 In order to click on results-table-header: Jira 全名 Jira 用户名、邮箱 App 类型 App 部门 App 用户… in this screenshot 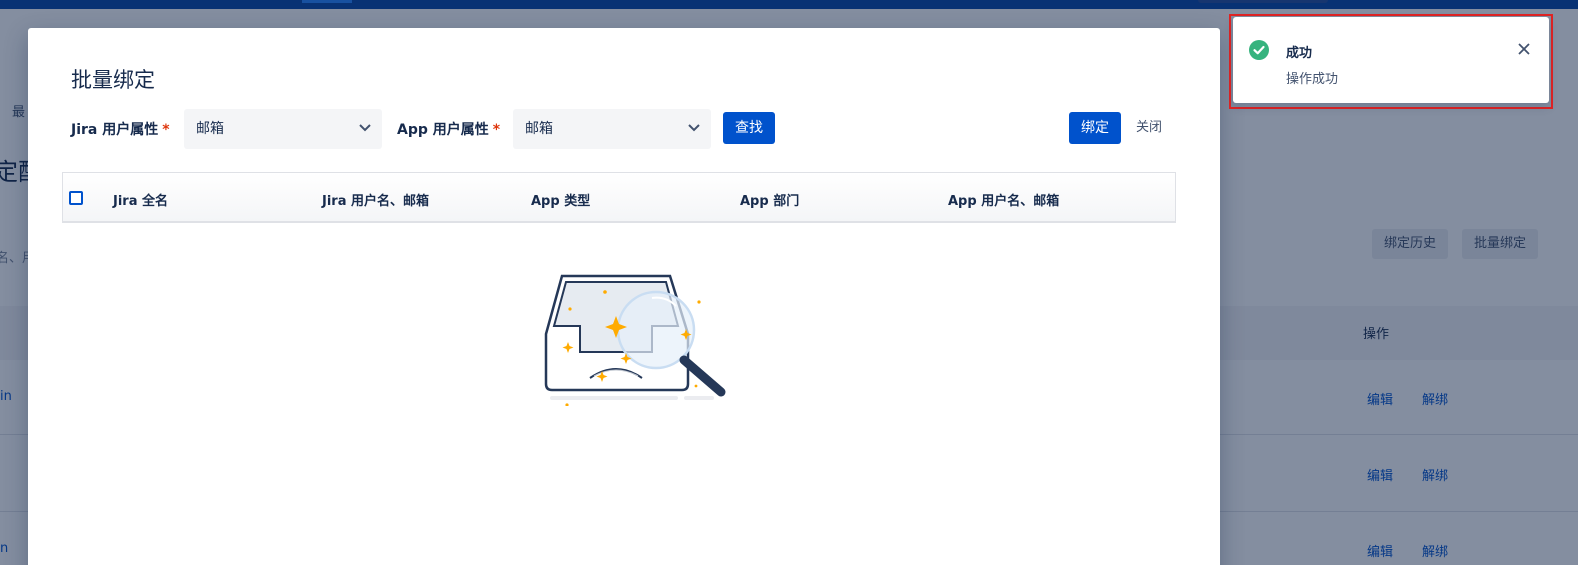, I will do `click(619, 197)`.